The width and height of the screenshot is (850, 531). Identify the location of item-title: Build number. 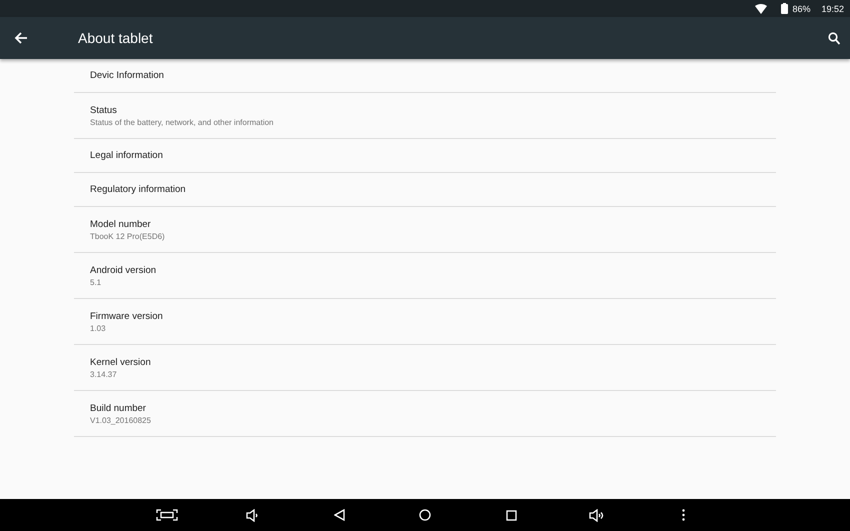
(118, 408).